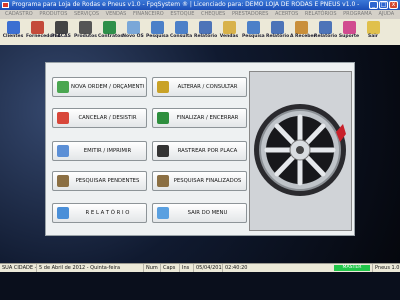  Describe the element at coordinates (349, 27) in the screenshot. I see `support-icon` at that location.